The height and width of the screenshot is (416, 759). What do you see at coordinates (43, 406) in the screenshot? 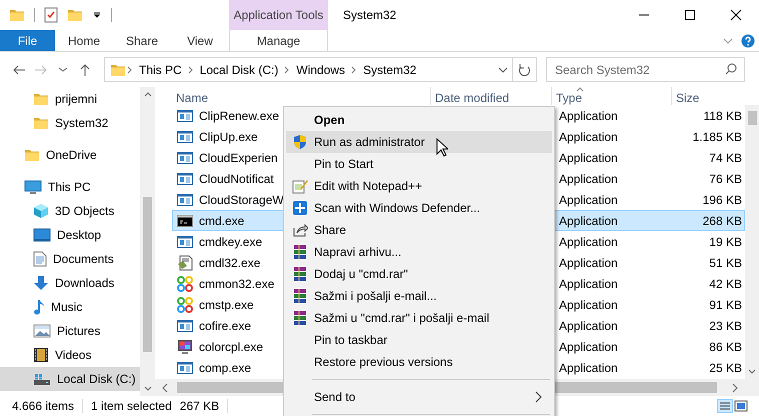
I see `status-text: 4.666 items` at bounding box center [43, 406].